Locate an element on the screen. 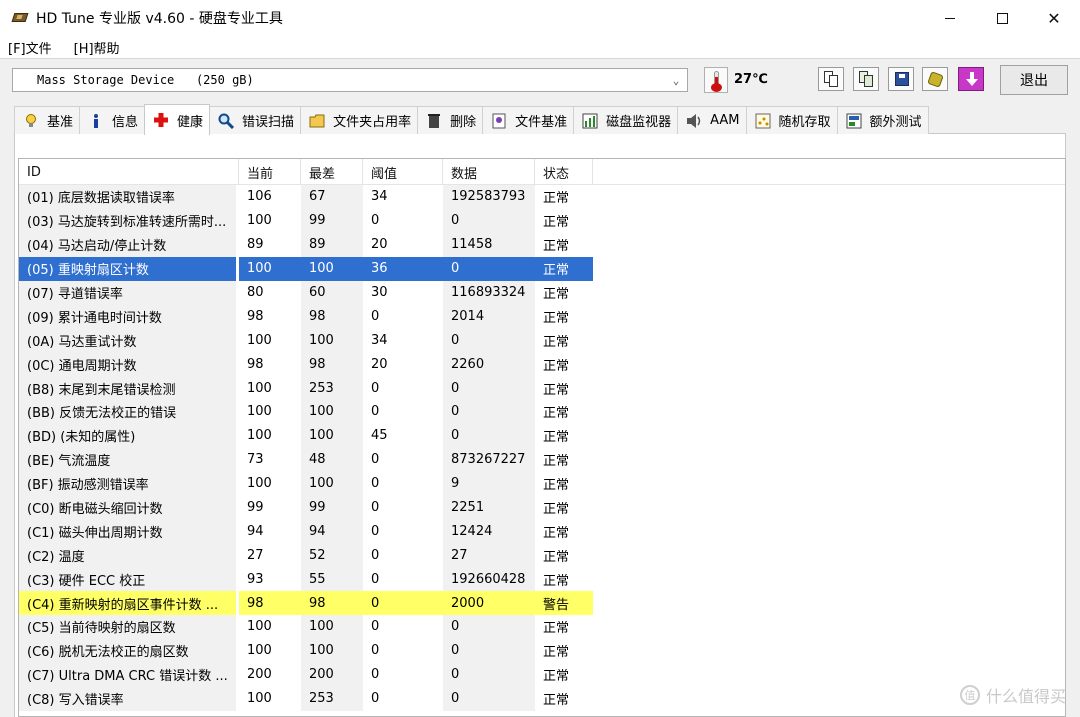  table-row: (01) 底层数据读取错误率 106 67 34 192583793 正常 is located at coordinates (542, 197).